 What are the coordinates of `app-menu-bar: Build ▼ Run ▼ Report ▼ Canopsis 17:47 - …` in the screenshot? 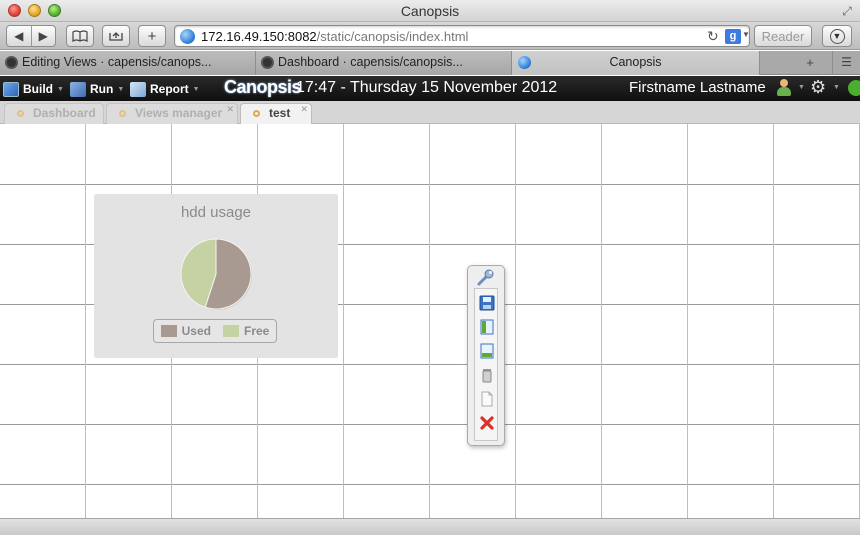 It's located at (430, 88).